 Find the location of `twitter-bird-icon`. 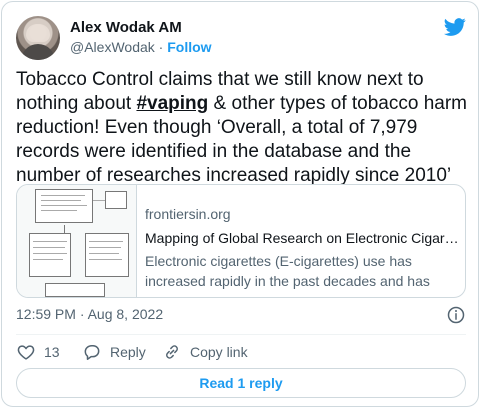

twitter-bird-icon is located at coordinates (455, 27).